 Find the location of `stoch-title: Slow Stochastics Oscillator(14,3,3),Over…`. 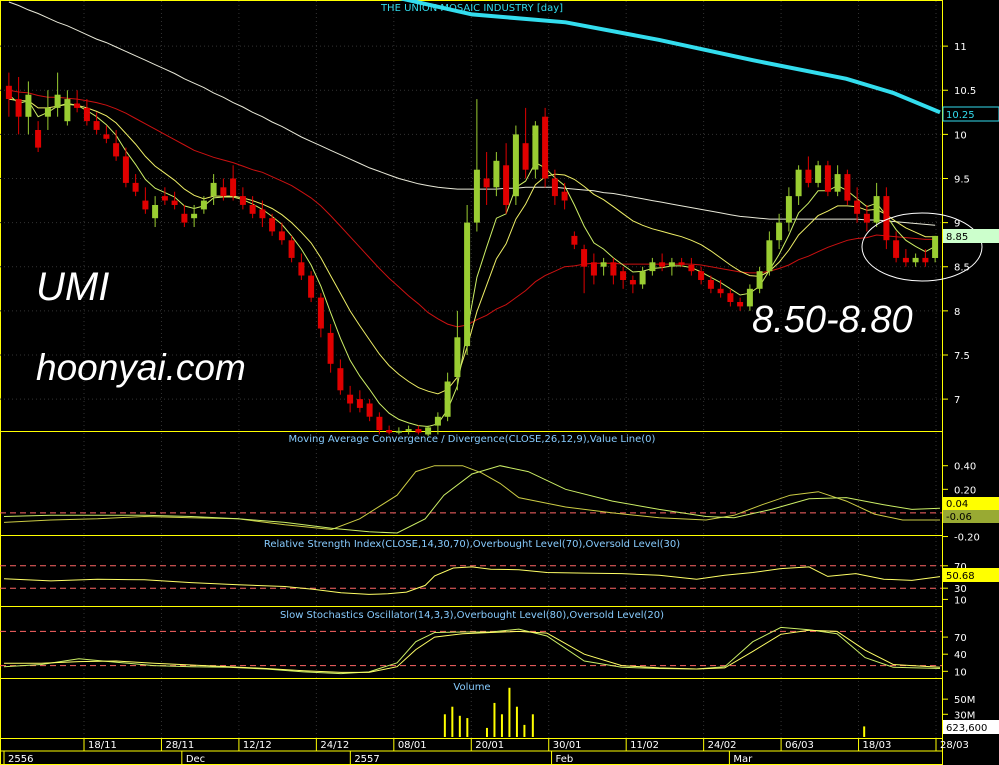

stoch-title: Slow Stochastics Oscillator(14,3,3),Over… is located at coordinates (472, 615).